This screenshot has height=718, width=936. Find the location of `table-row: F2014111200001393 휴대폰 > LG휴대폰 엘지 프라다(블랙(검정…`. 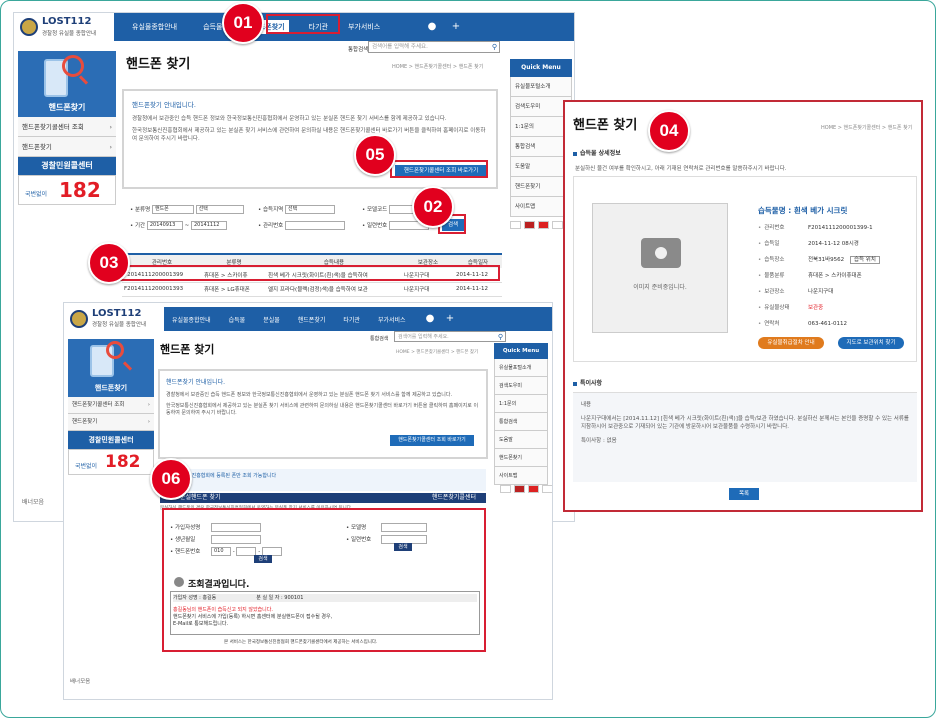

table-row: F2014111200001393 휴대폰 > LG휴대폰 엘지 프라다(블랙(검정… is located at coordinates (312, 289).